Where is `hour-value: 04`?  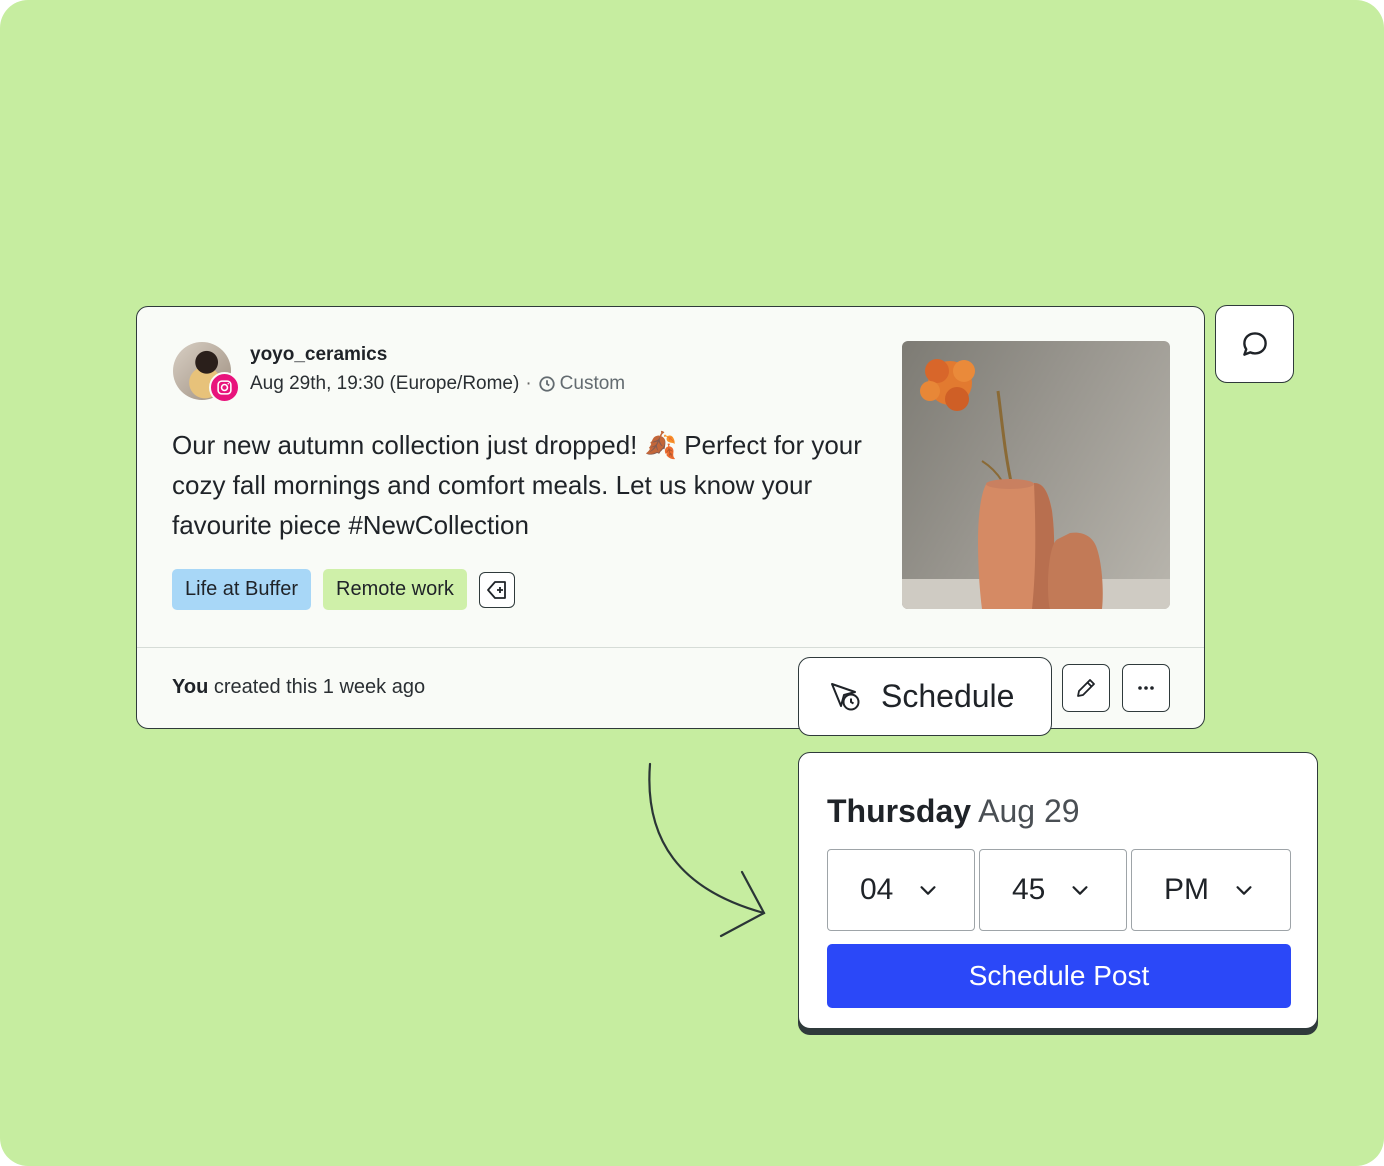
hour-value: 04 is located at coordinates (877, 889).